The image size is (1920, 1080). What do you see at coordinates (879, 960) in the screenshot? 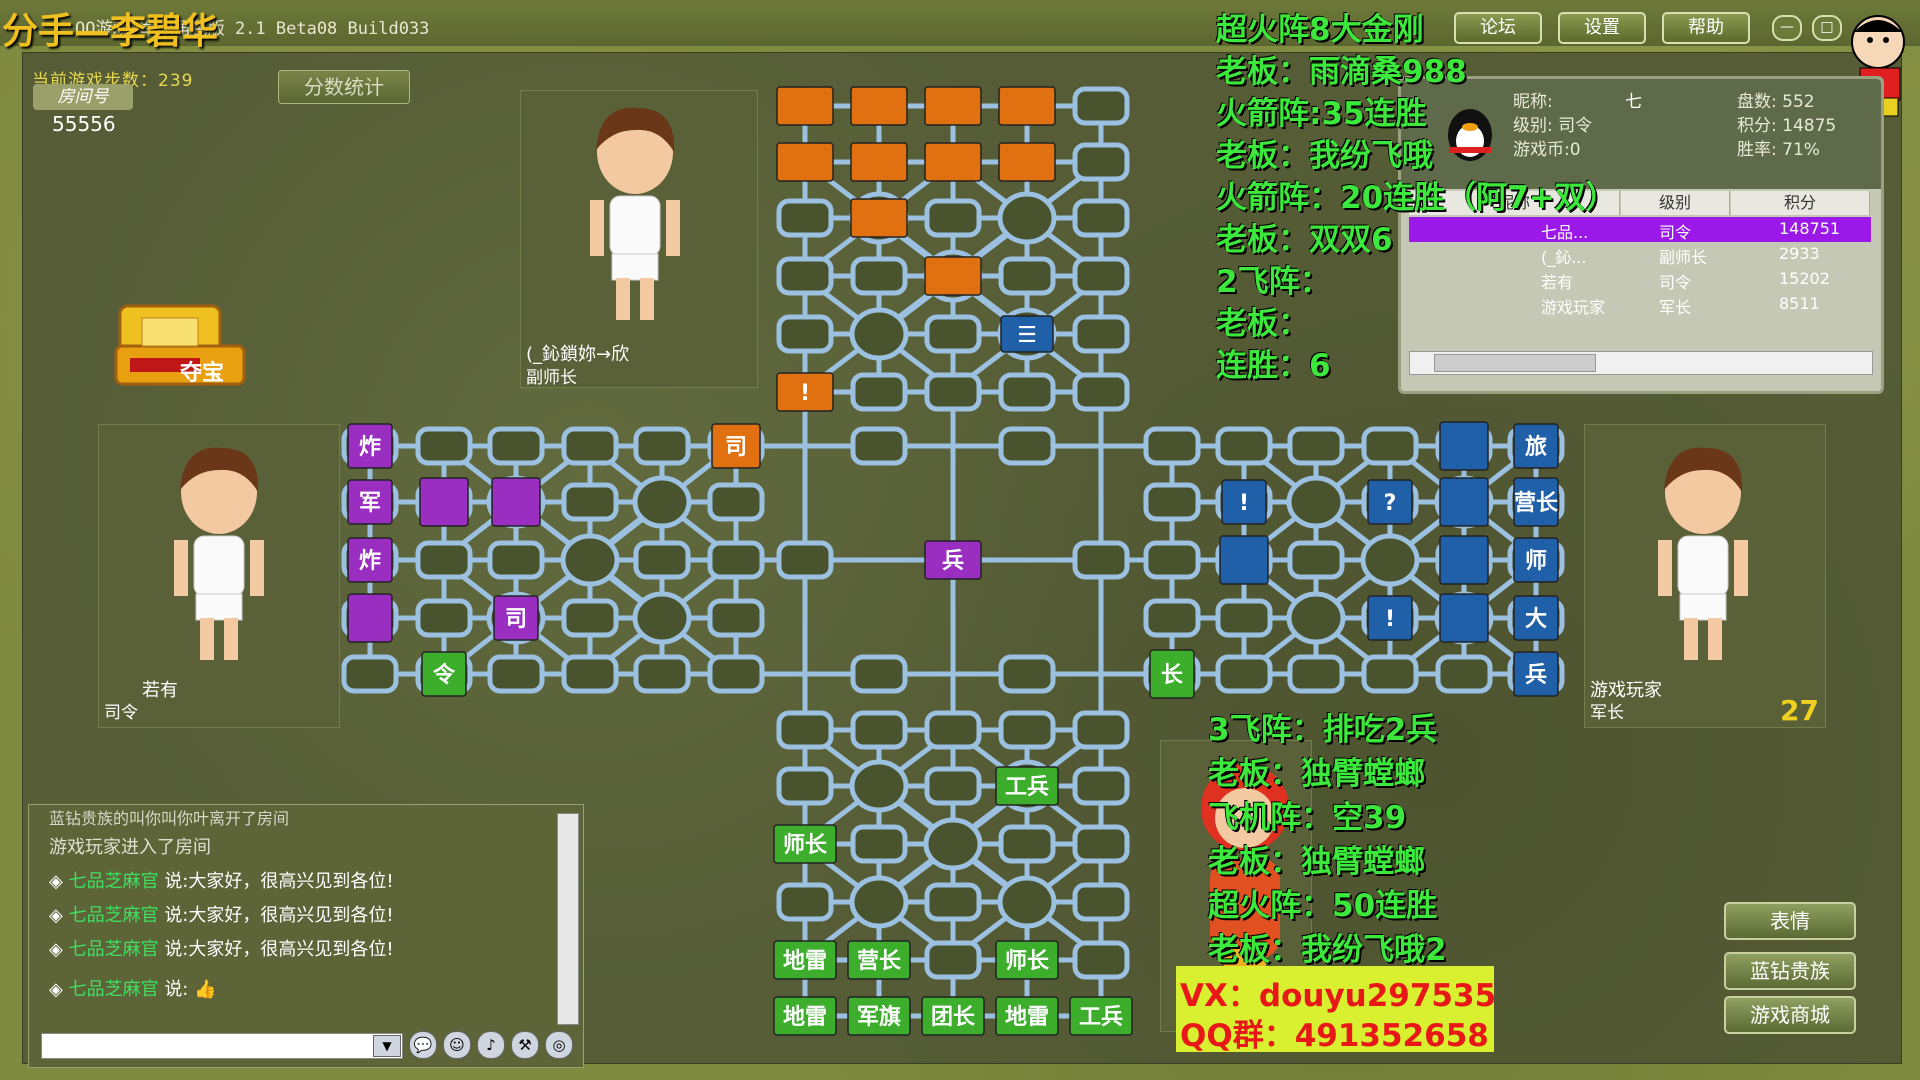
I see `own-piece: 营长` at bounding box center [879, 960].